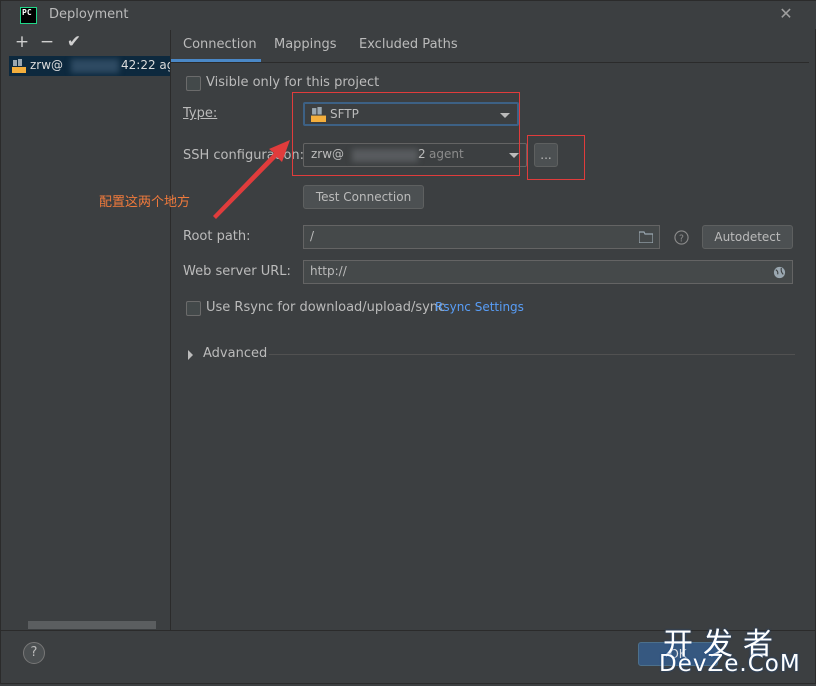 Image resolution: width=816 pixels, height=686 pixels. Describe the element at coordinates (490, 46) in the screenshot. I see `tab-bar: Connection Mappings Excluded Paths` at that location.